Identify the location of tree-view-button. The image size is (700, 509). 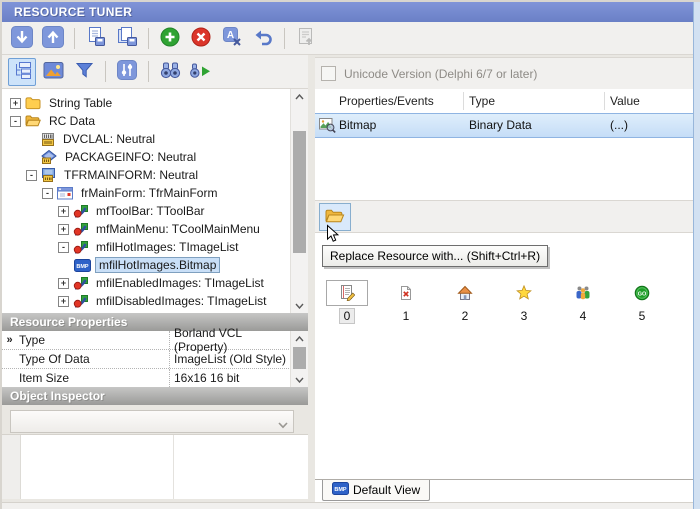
(22, 71).